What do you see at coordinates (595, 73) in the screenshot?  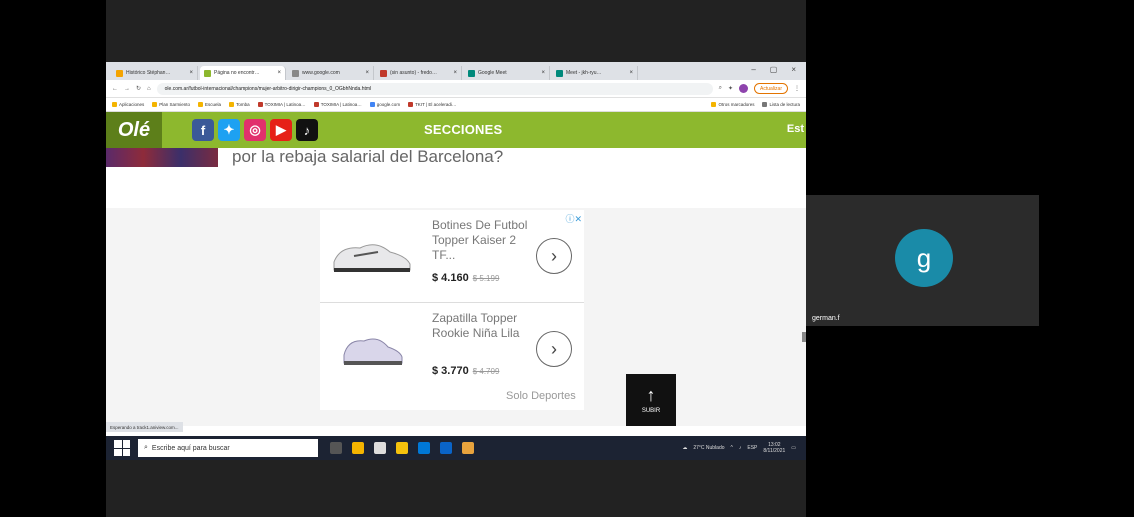 I see `browser-tab: Meet - jkh-ryu… ×` at bounding box center [595, 73].